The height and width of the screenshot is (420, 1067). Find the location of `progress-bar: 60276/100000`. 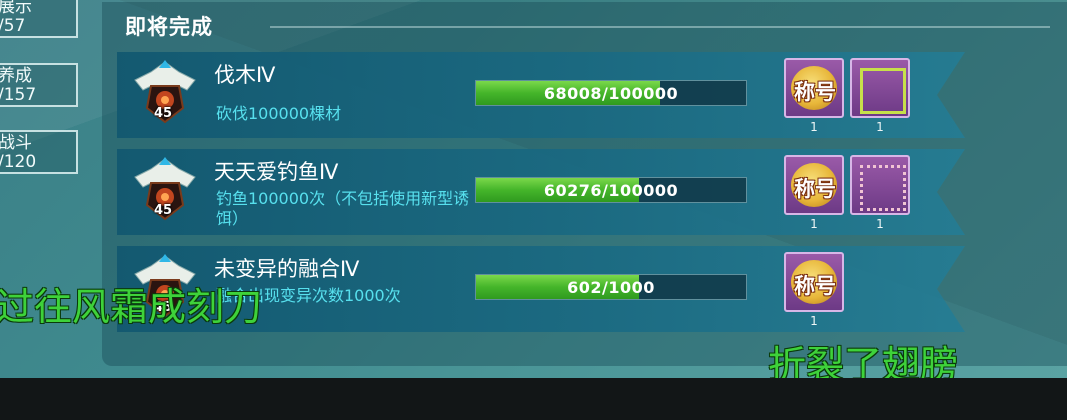

progress-bar: 60276/100000 is located at coordinates (611, 190).